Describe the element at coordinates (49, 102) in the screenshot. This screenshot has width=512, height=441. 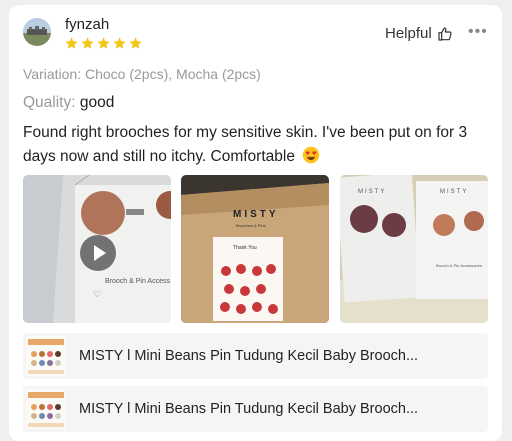
I see `quality-label: Quality:` at that location.